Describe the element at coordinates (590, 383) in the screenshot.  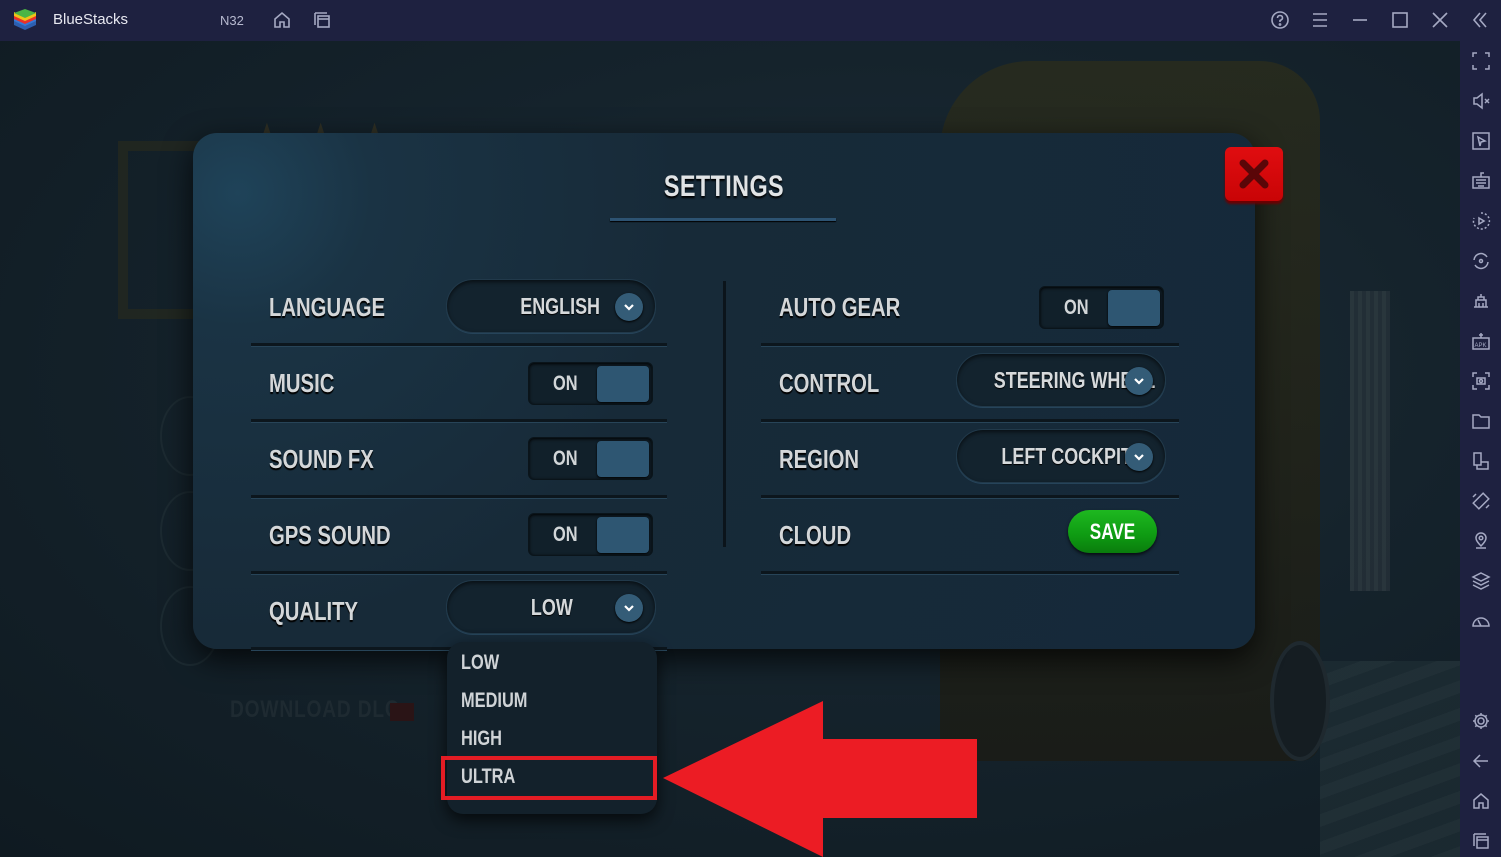
I see `music-toggle: ON` at that location.